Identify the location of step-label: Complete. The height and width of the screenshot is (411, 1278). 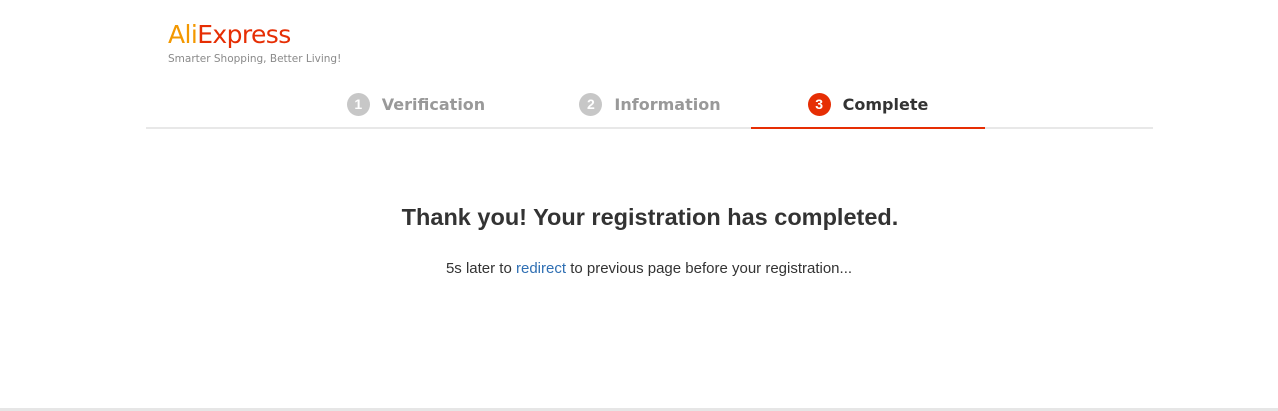
(885, 104).